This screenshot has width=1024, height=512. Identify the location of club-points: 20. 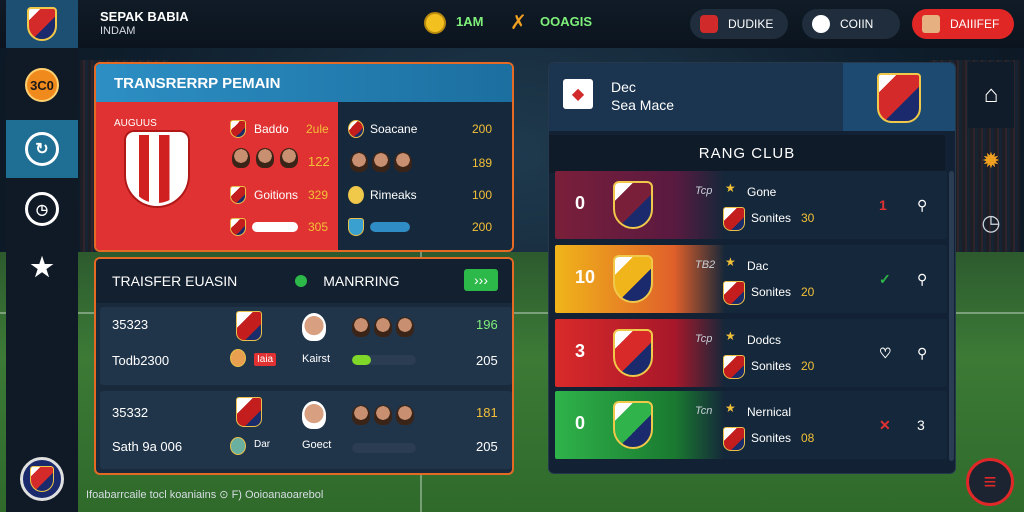
(808, 366).